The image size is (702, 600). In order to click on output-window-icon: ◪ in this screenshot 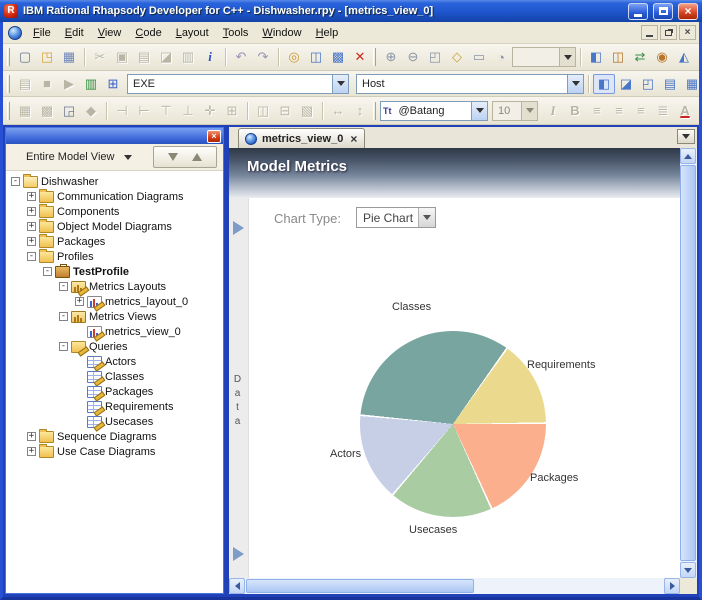, I will do `click(626, 84)`.